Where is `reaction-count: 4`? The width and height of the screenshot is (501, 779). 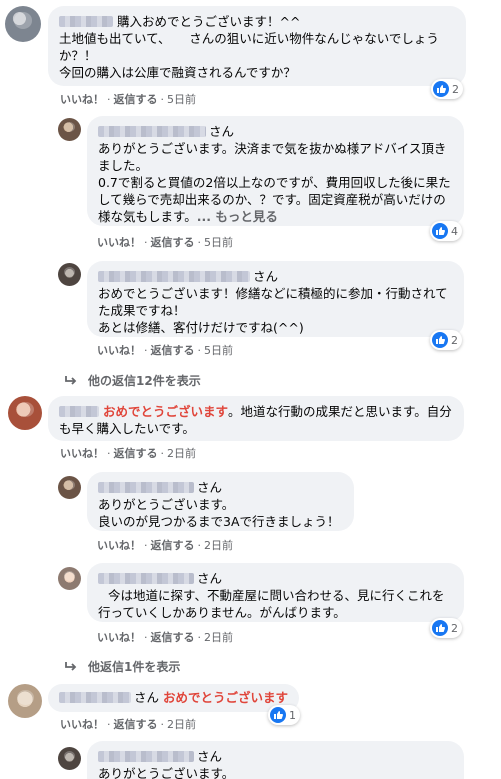
reaction-count: 4 is located at coordinates (446, 231).